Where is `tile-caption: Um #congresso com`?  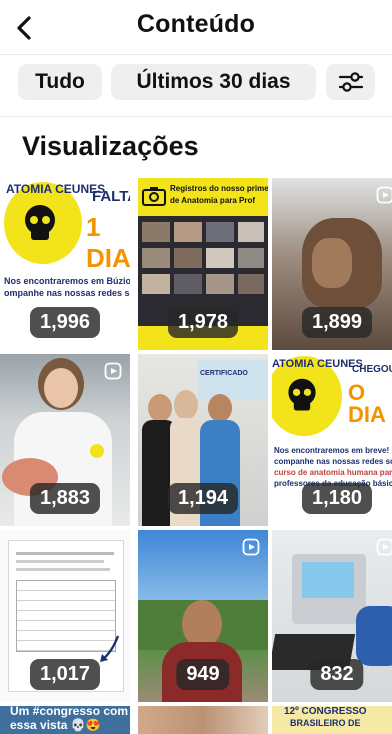 tile-caption: Um #congresso com is located at coordinates (69, 712).